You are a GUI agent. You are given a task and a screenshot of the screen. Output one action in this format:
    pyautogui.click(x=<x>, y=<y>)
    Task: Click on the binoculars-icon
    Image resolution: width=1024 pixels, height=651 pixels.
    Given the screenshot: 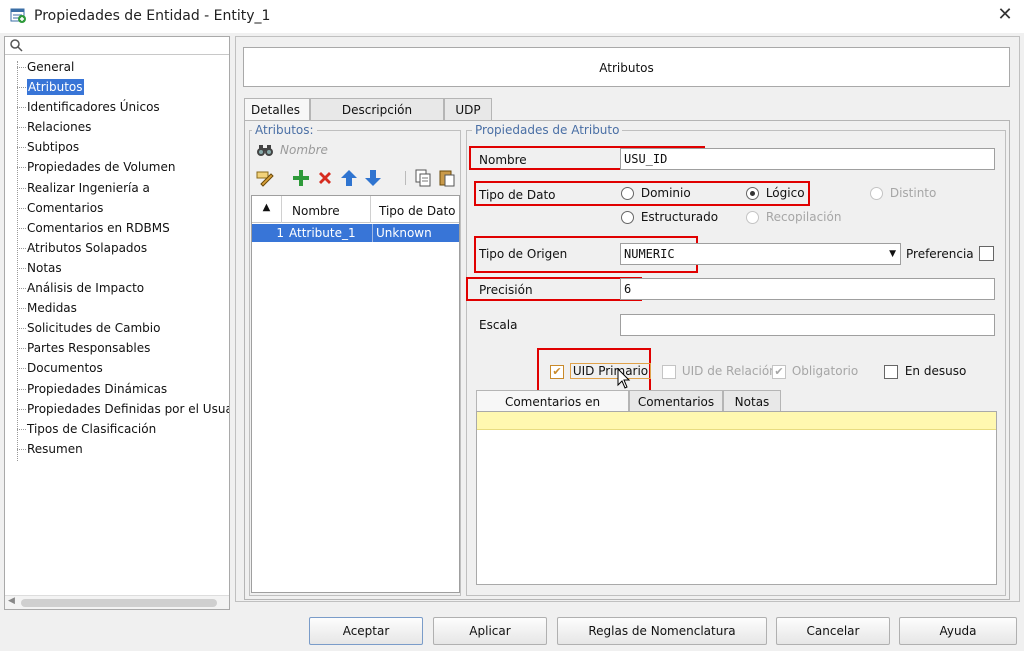 What is the action you would take?
    pyautogui.click(x=265, y=150)
    